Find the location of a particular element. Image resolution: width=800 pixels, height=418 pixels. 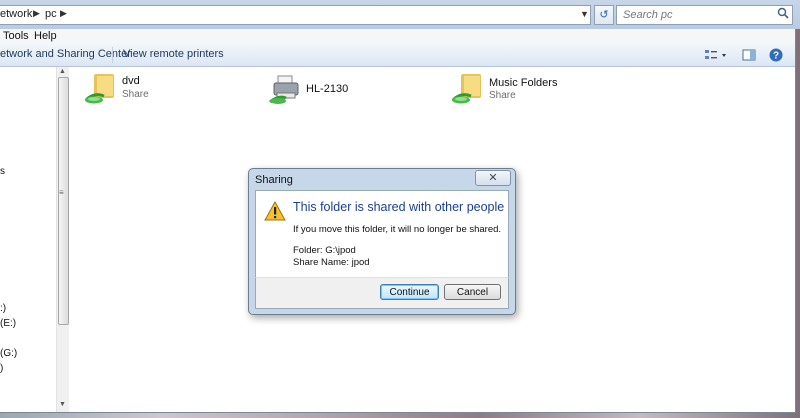

share-name-label: Share Name: jpod is located at coordinates (331, 262).